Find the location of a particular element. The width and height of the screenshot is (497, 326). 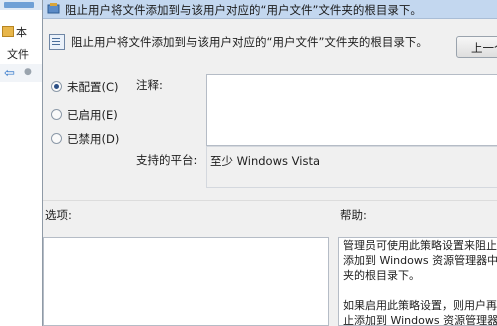

radio-not-configured: 未配置(C) is located at coordinates (85, 87).